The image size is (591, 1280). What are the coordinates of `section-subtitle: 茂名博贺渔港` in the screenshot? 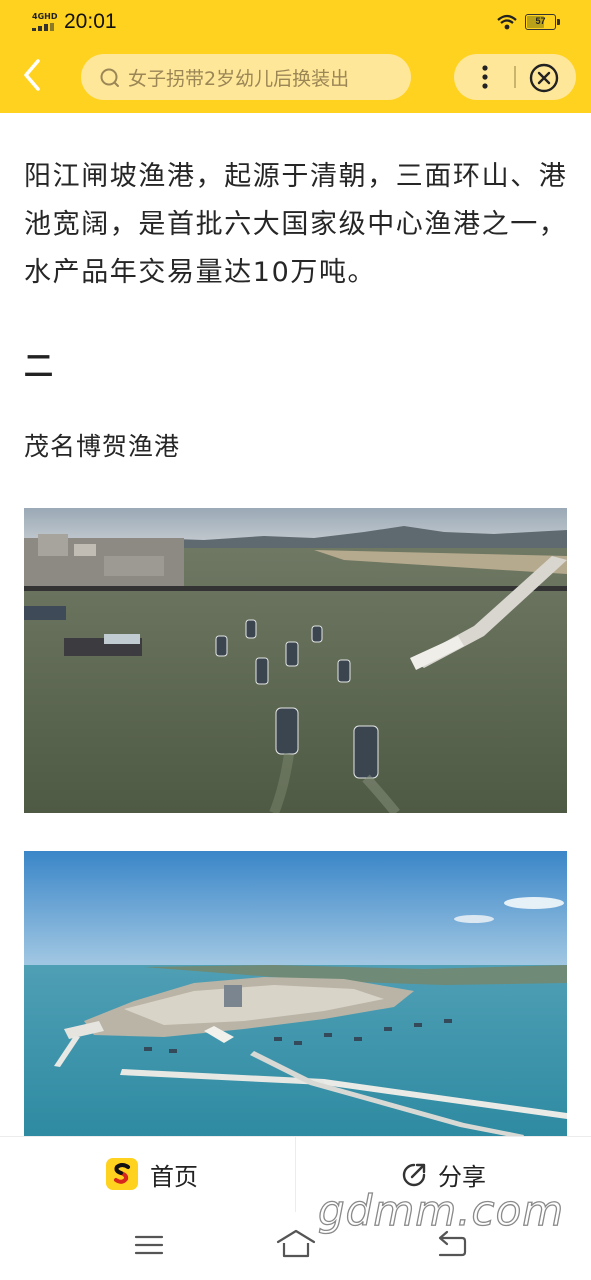 It's located at (102, 446).